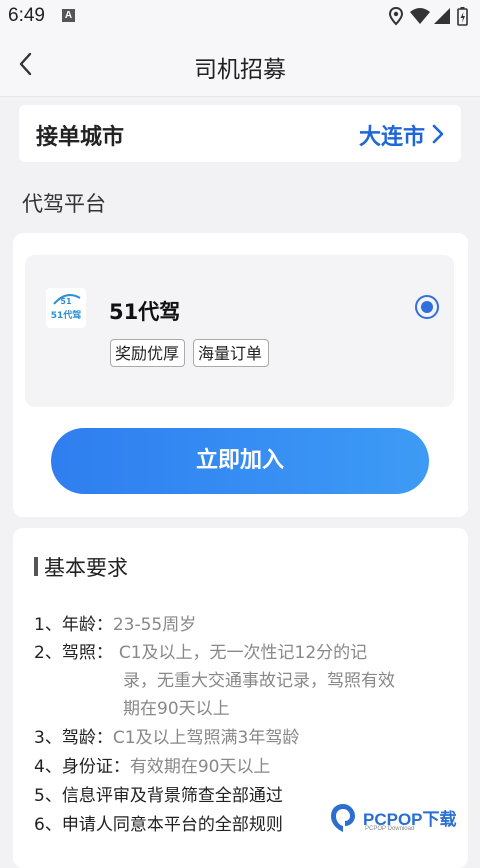 Image resolution: width=480 pixels, height=868 pixels. I want to click on requirement-value: C1及以上驾照满3年驾龄, so click(206, 738).